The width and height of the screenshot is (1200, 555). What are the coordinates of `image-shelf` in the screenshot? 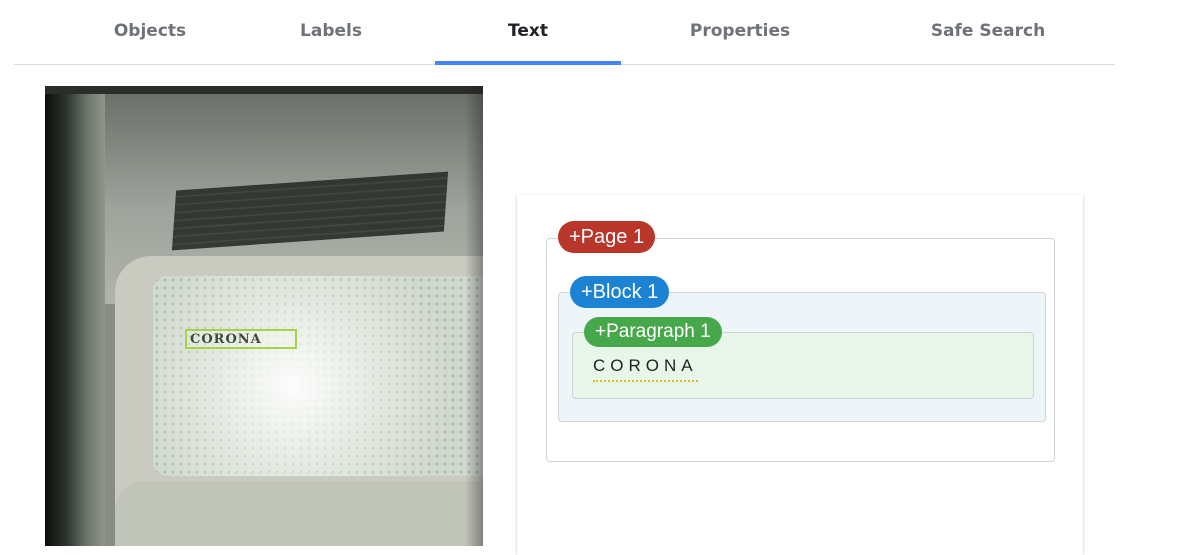 It's located at (264, 90).